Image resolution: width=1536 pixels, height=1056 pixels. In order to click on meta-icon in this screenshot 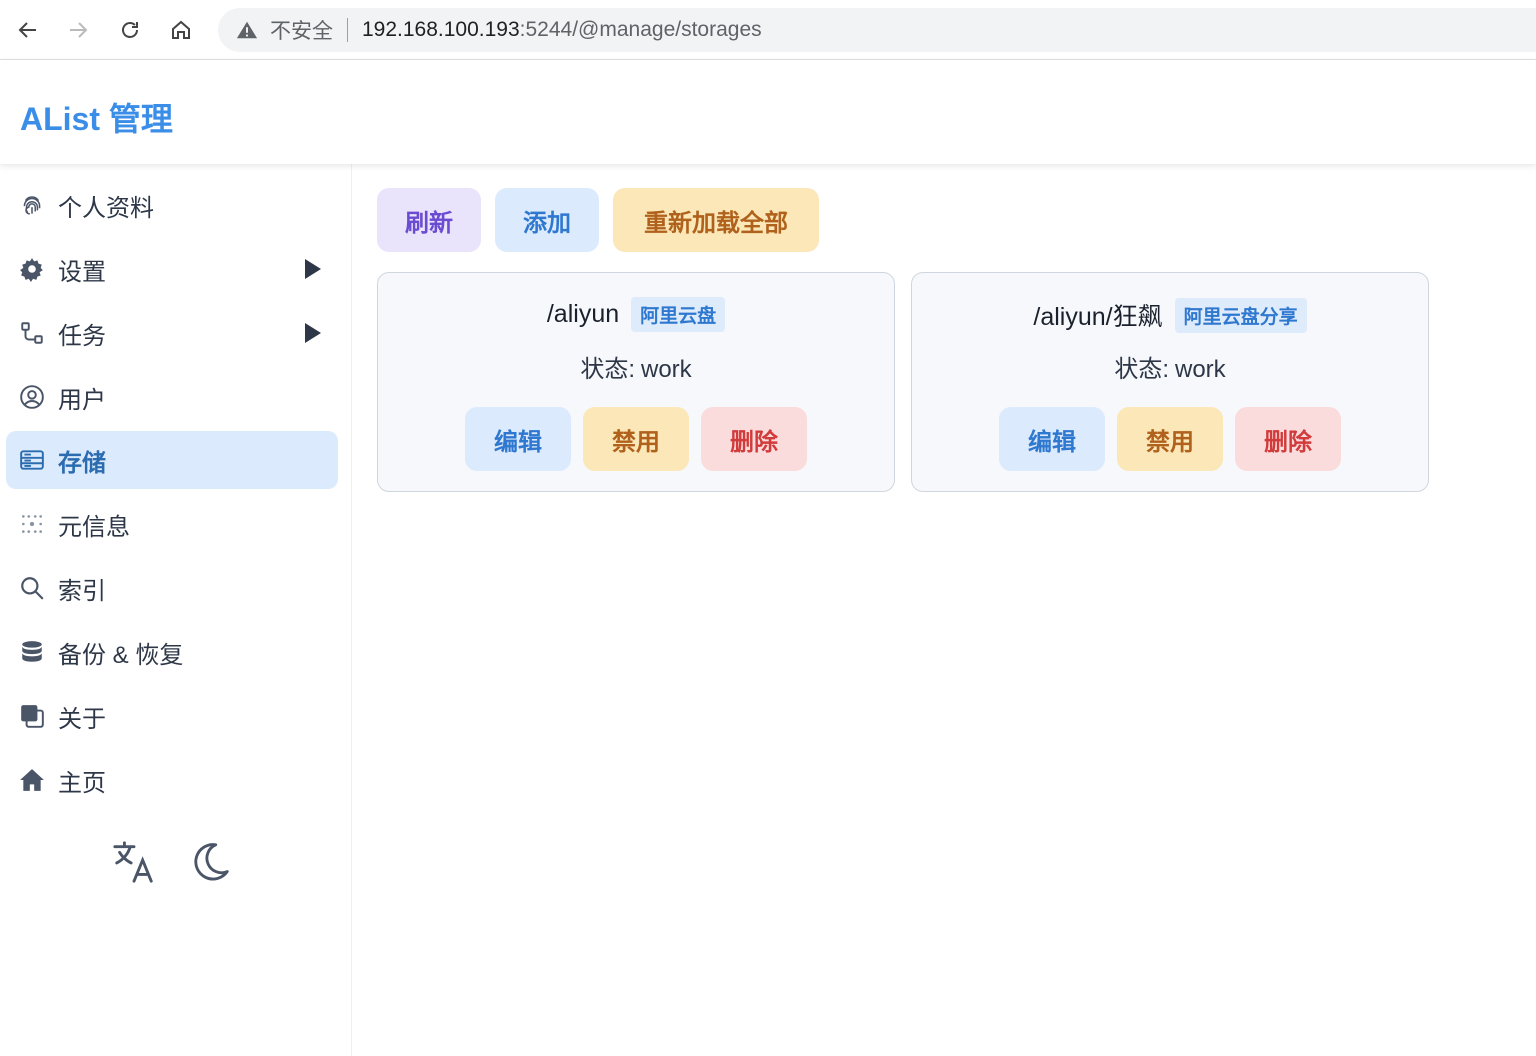, I will do `click(32, 524)`.